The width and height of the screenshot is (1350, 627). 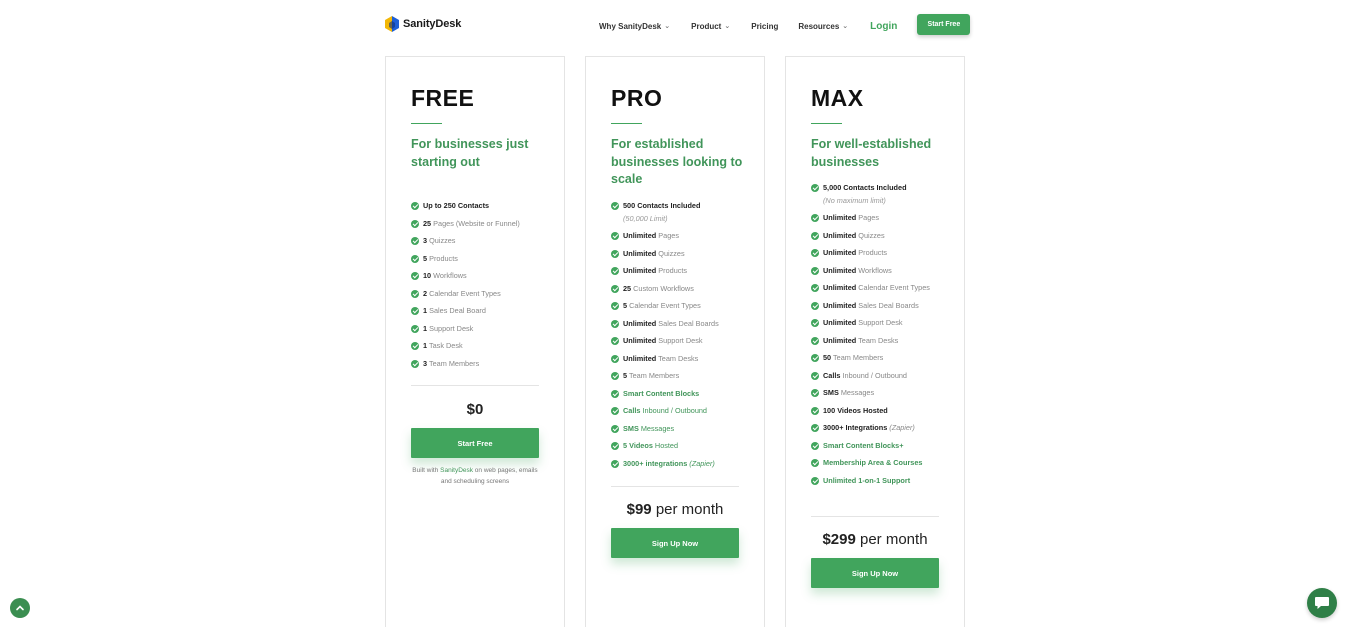 I want to click on feature-text: 25 Pages (Website or Funnel), so click(x=487, y=224).